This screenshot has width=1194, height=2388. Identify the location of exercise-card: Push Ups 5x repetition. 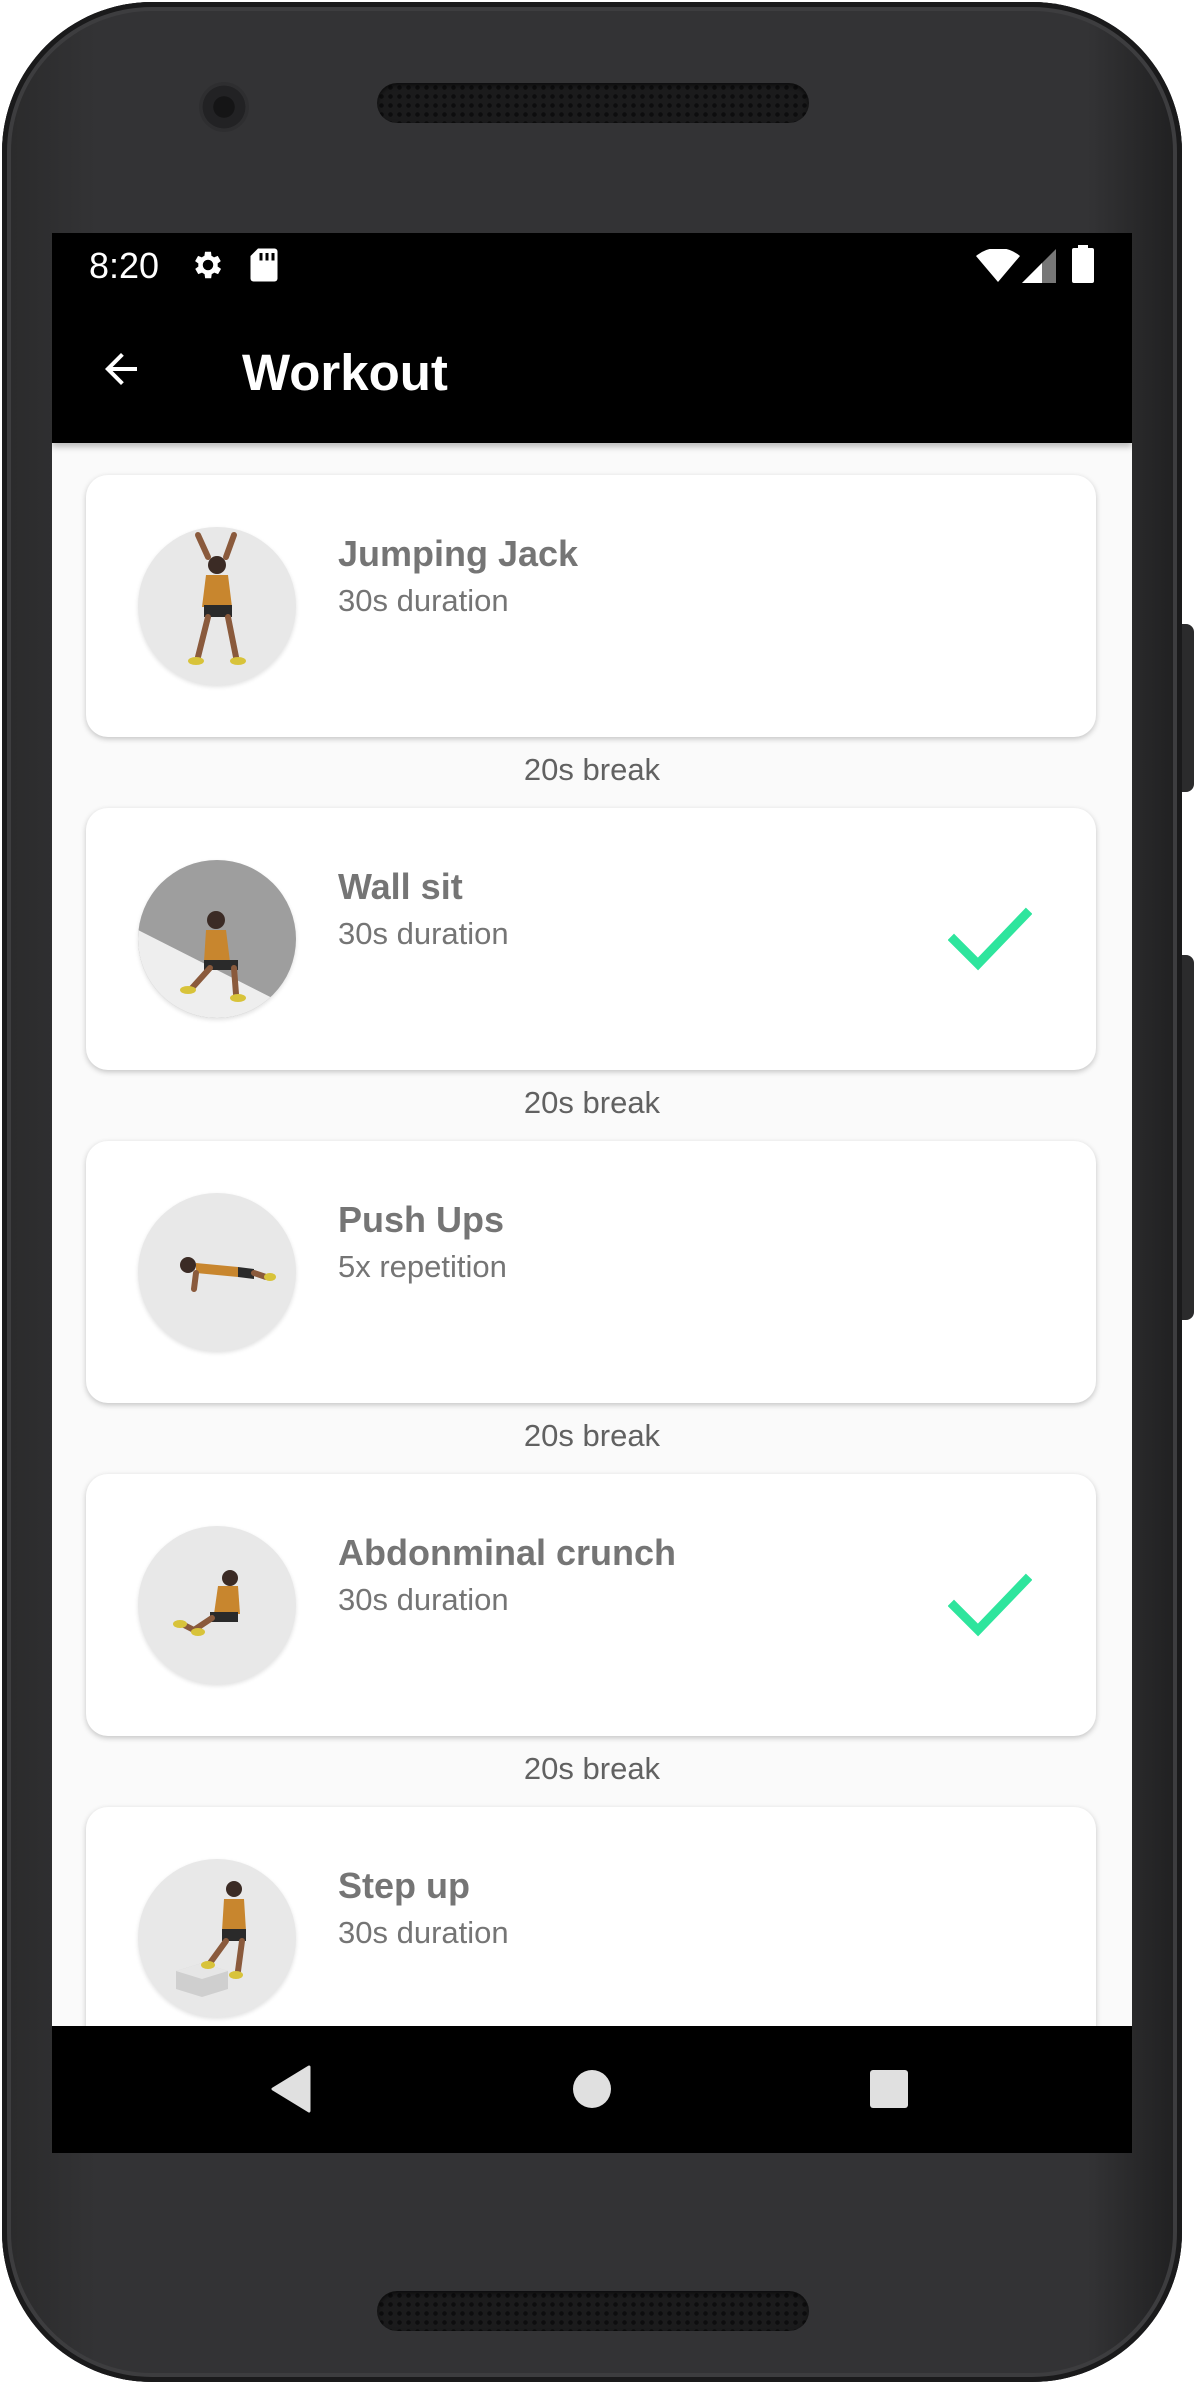
(591, 1272).